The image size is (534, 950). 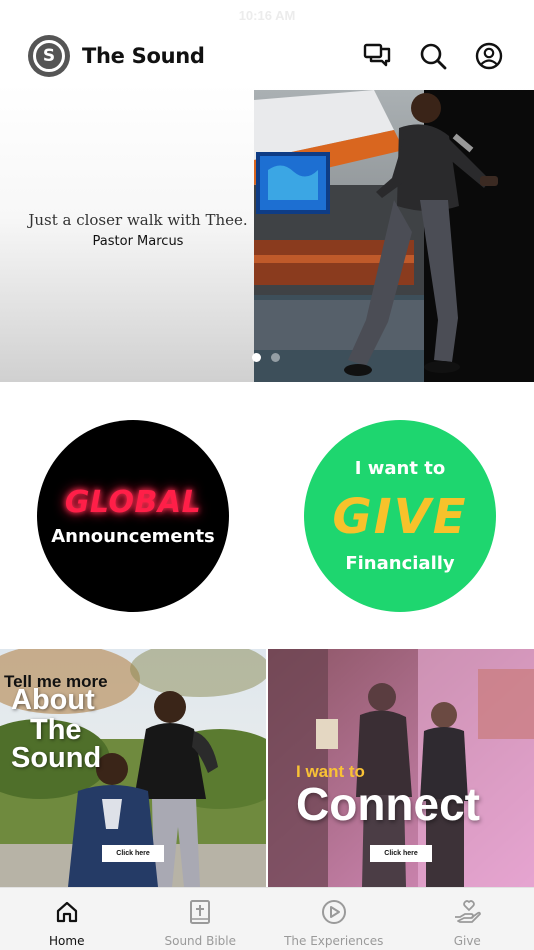 What do you see at coordinates (133, 502) in the screenshot?
I see `global-label: GLOBAL` at bounding box center [133, 502].